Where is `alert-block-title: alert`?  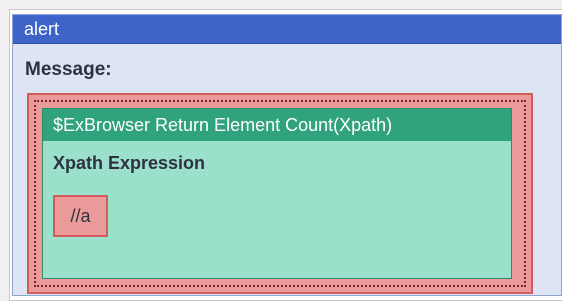 alert-block-title: alert is located at coordinates (287, 29).